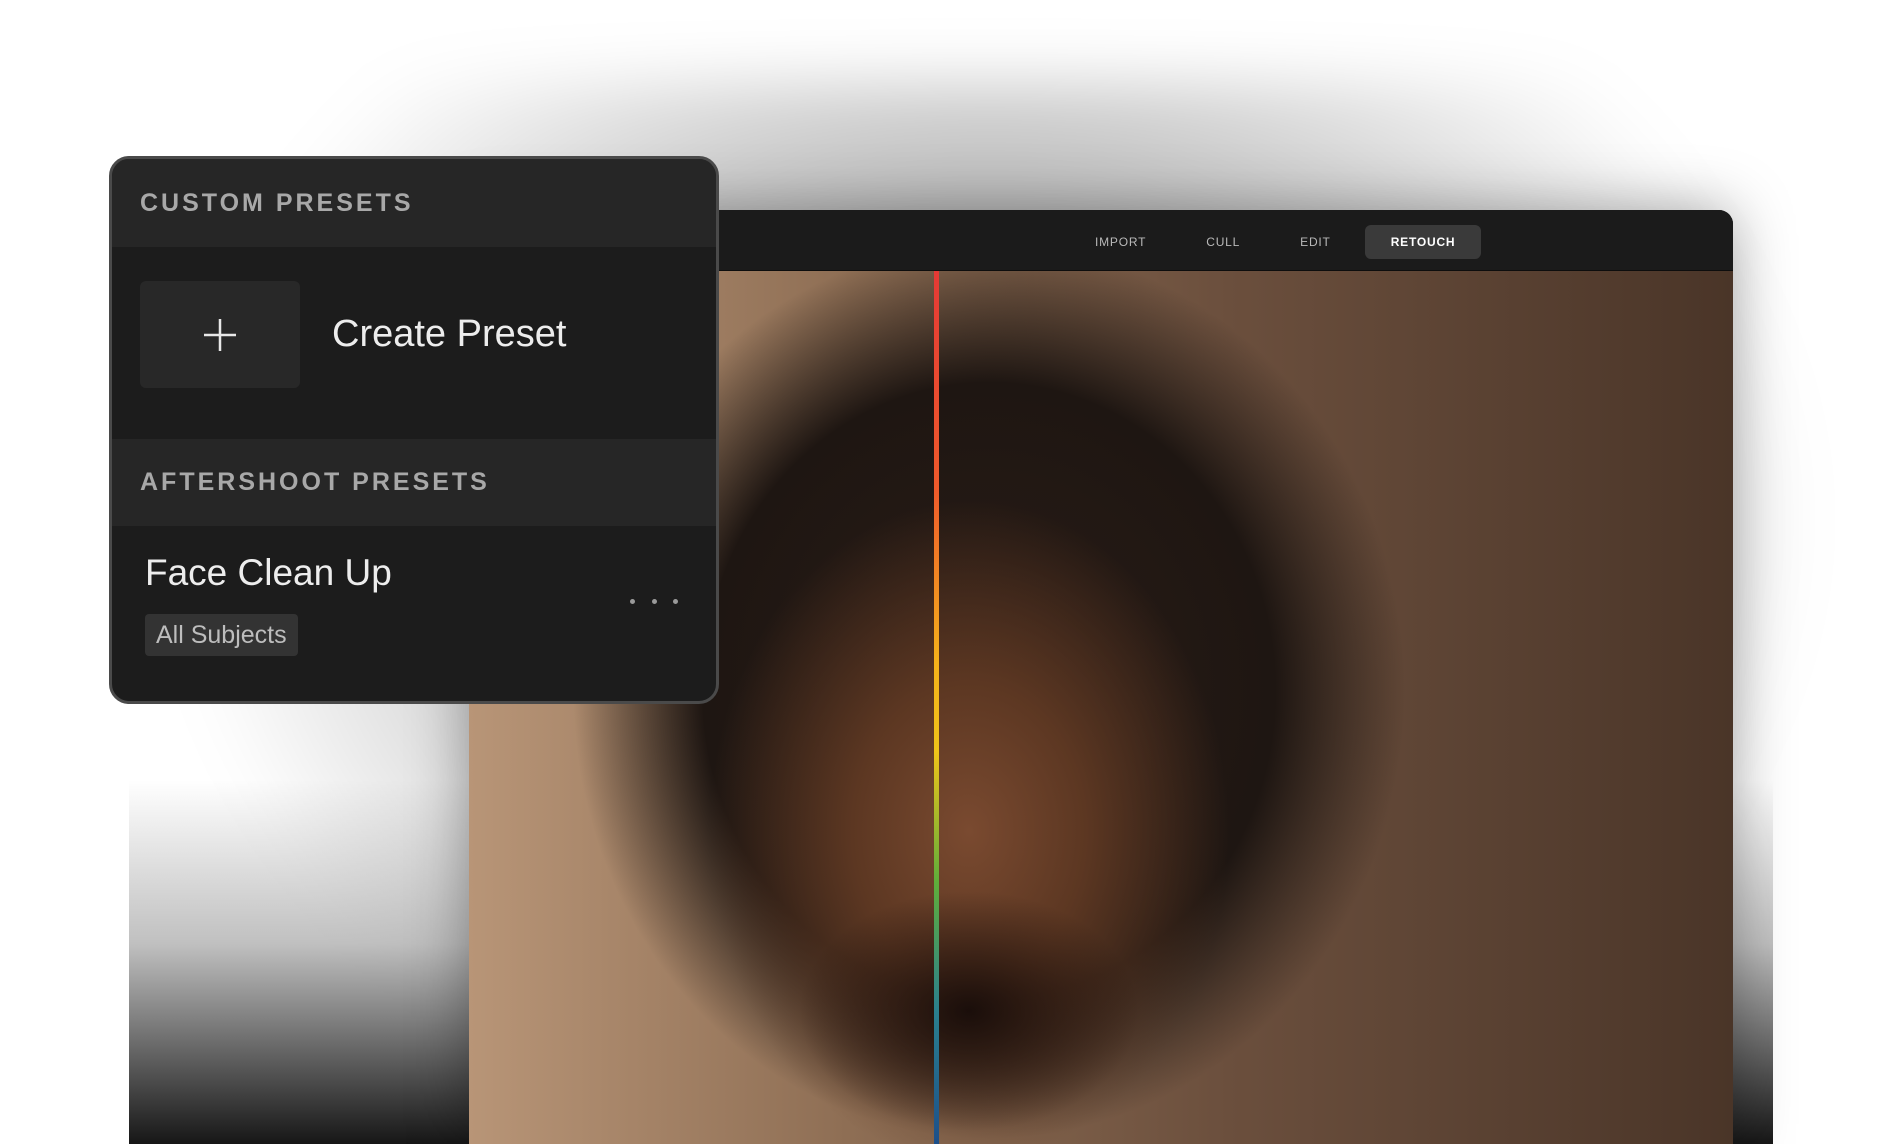 This screenshot has height=1144, width=1896. What do you see at coordinates (414, 613) in the screenshot?
I see `preset-item-face-clean-up: Face Clean Up All Subjects` at bounding box center [414, 613].